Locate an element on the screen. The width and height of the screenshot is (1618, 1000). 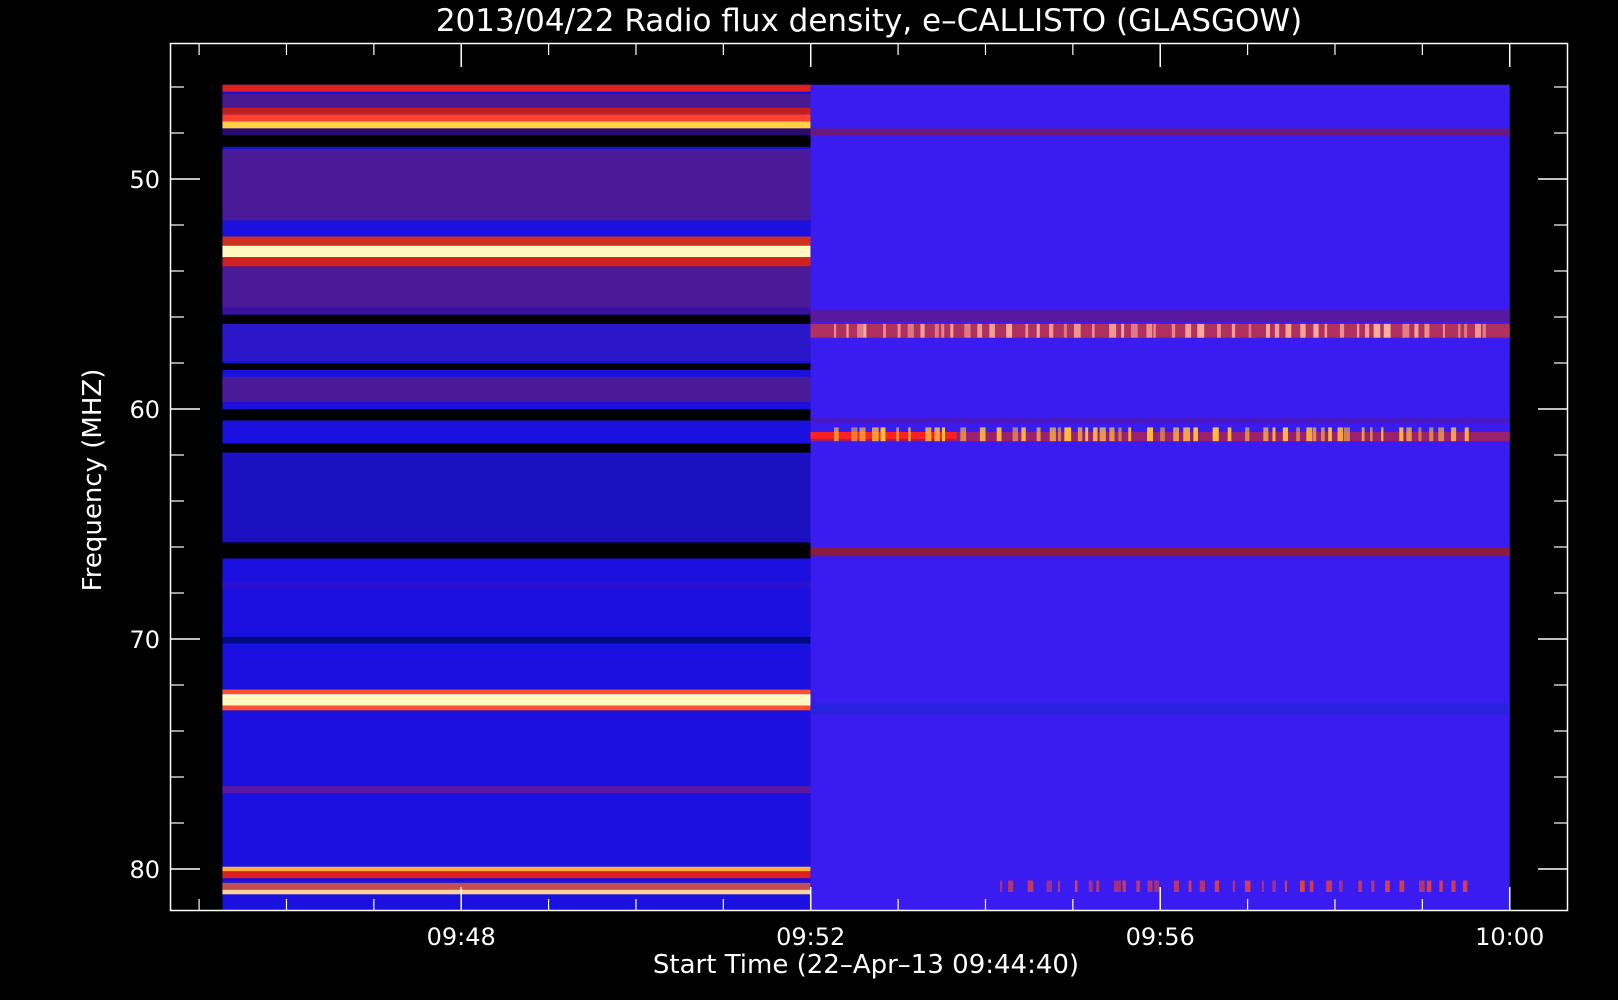
y-tick-label: 70 is located at coordinates (144, 640).